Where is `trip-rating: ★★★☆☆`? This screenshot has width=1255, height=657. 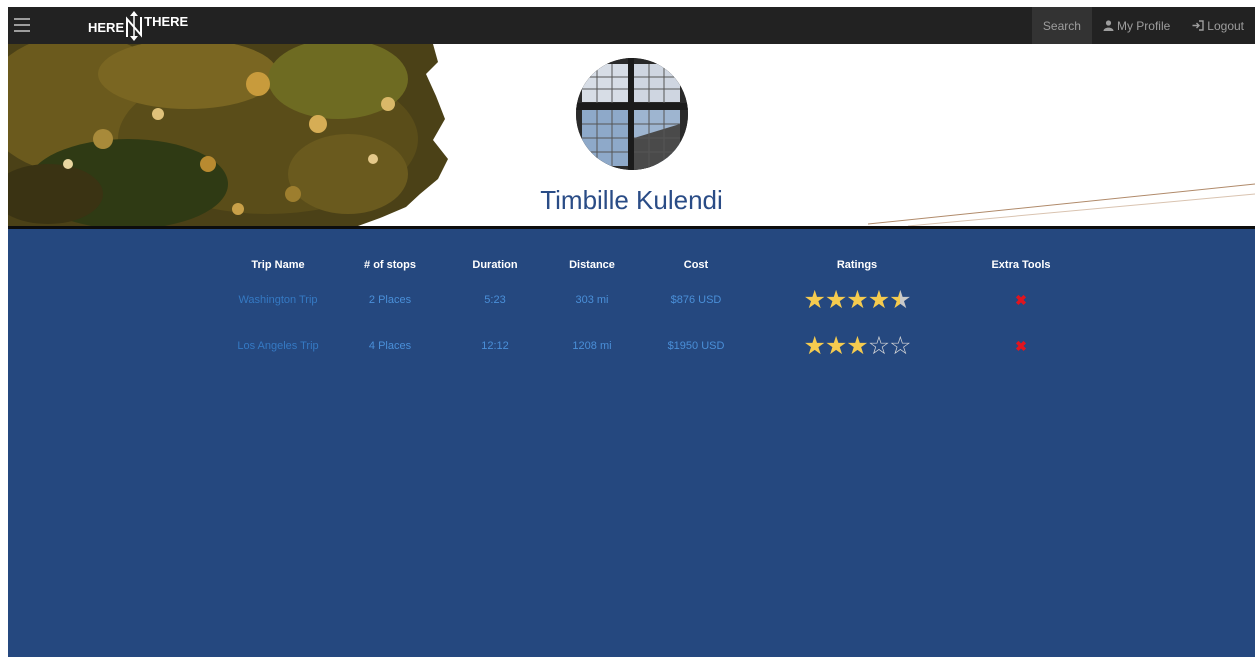
trip-rating: ★★★☆☆ is located at coordinates (857, 346).